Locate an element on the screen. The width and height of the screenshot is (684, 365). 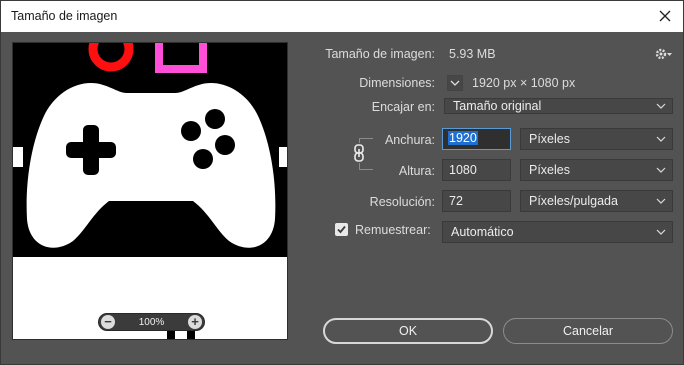
resolution-unit-value: Píxeles/pulgada is located at coordinates (573, 201).